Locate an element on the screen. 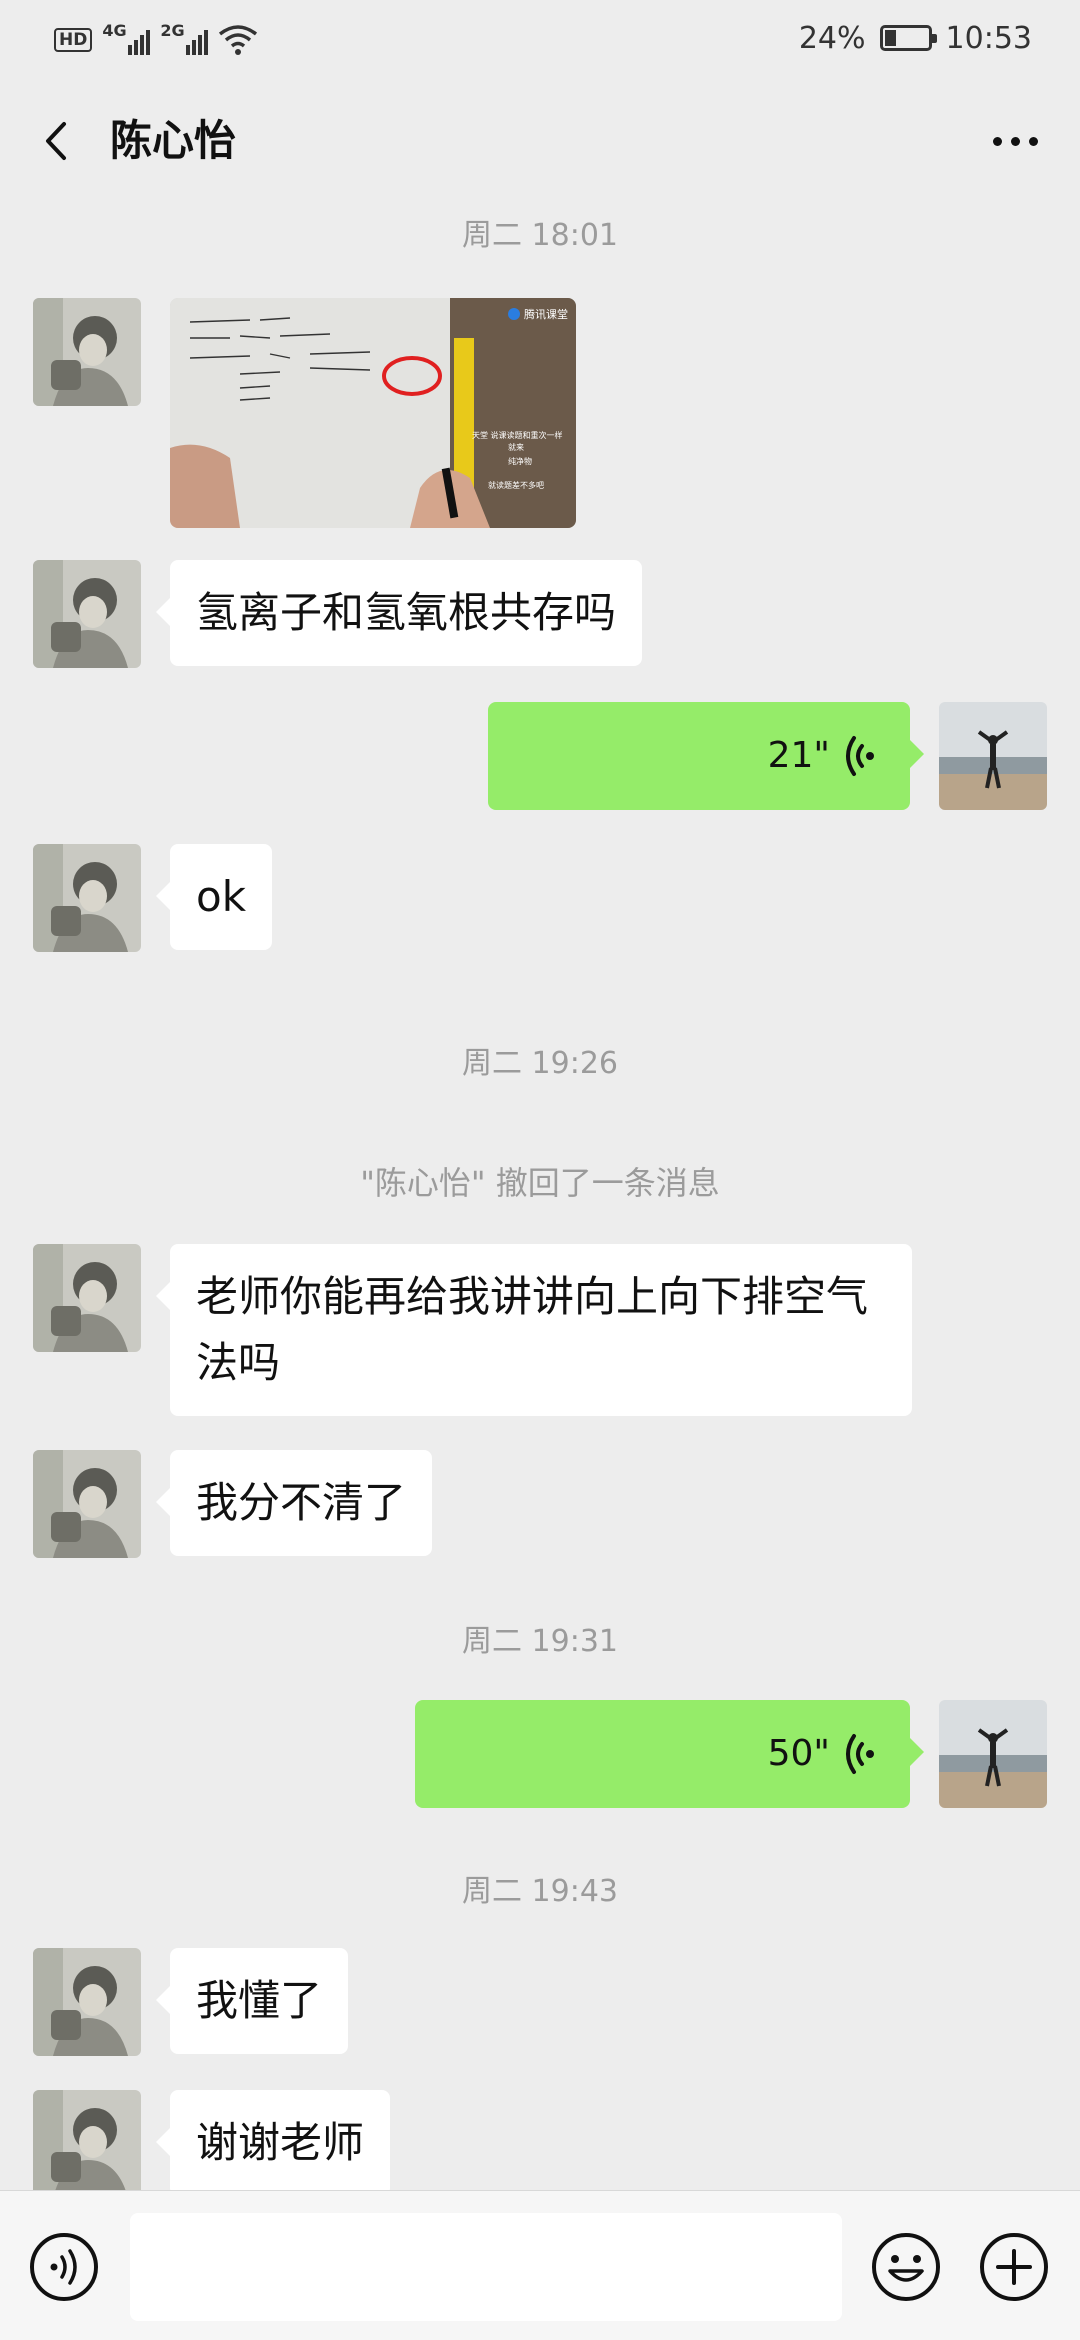  battery-icon is located at coordinates (908, 38).